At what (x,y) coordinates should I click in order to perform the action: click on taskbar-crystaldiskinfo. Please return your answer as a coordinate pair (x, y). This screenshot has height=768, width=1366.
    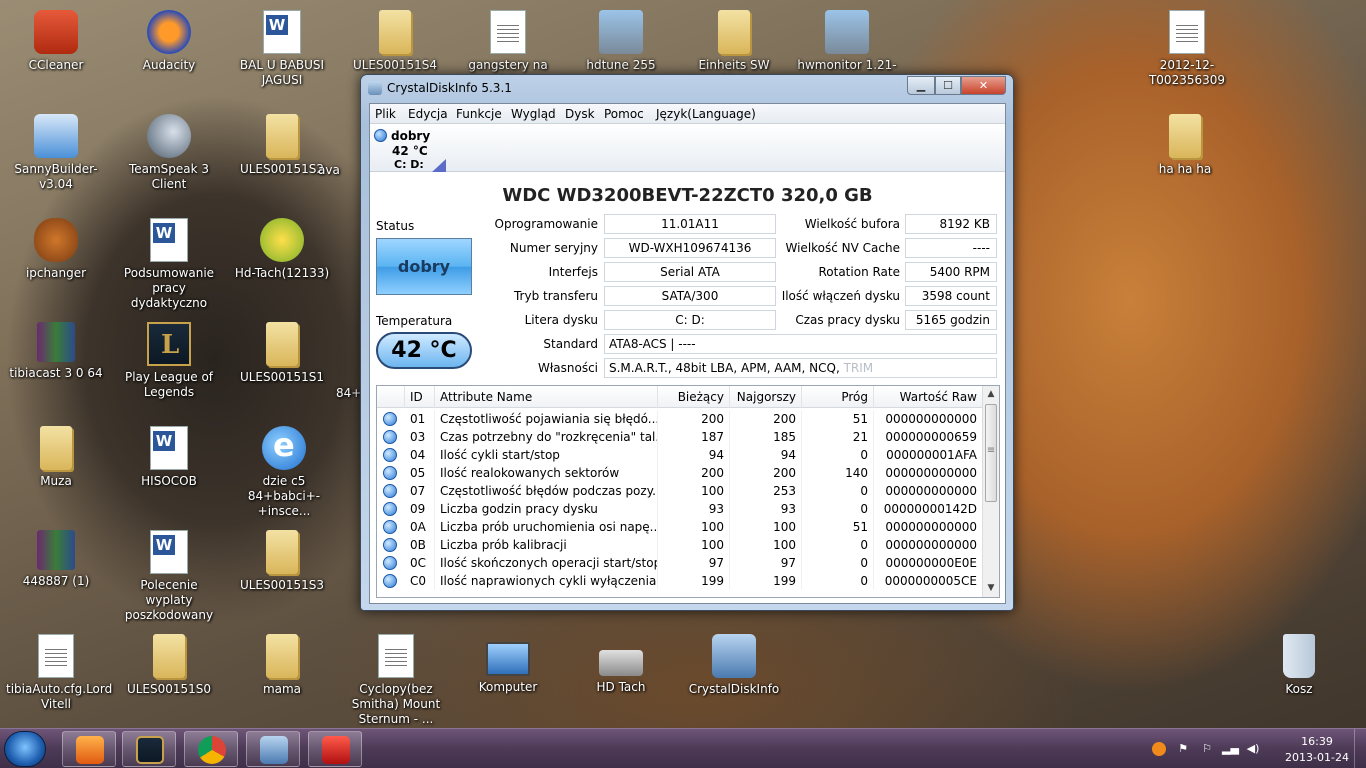
    Looking at the image, I should click on (273, 749).